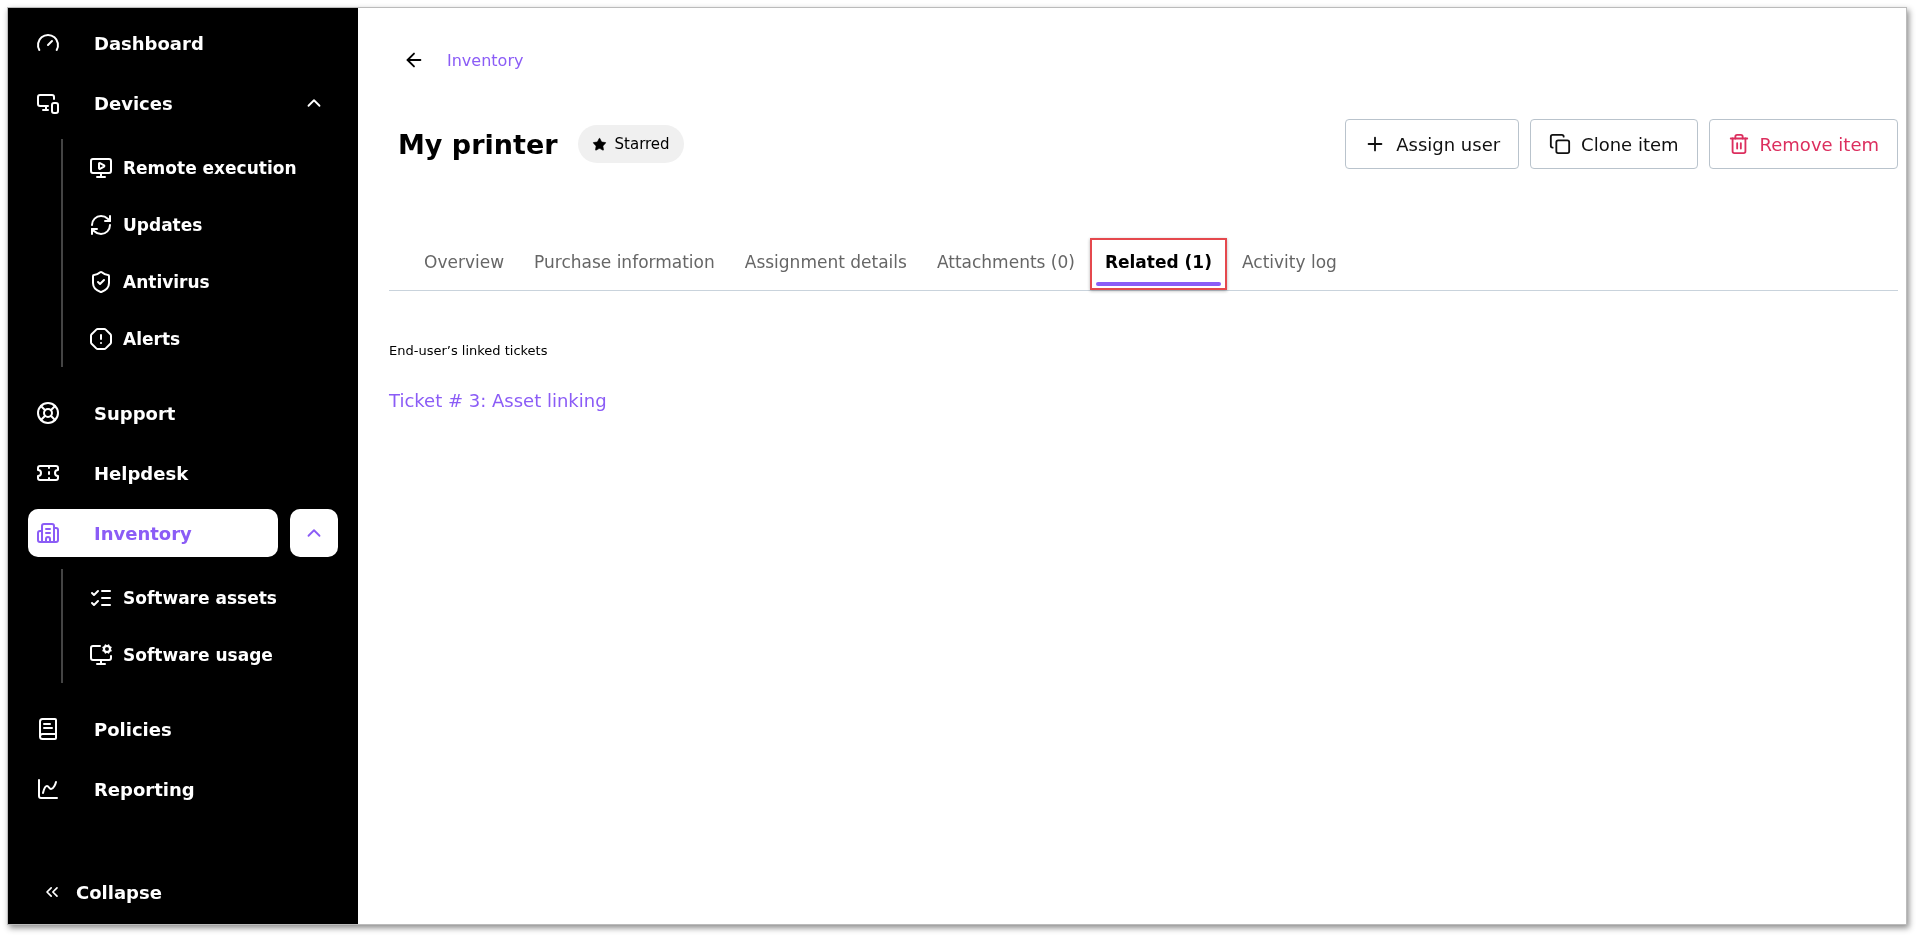 This screenshot has width=1921, height=940. Describe the element at coordinates (183, 892) in the screenshot. I see `collapse-button: Collapse` at that location.